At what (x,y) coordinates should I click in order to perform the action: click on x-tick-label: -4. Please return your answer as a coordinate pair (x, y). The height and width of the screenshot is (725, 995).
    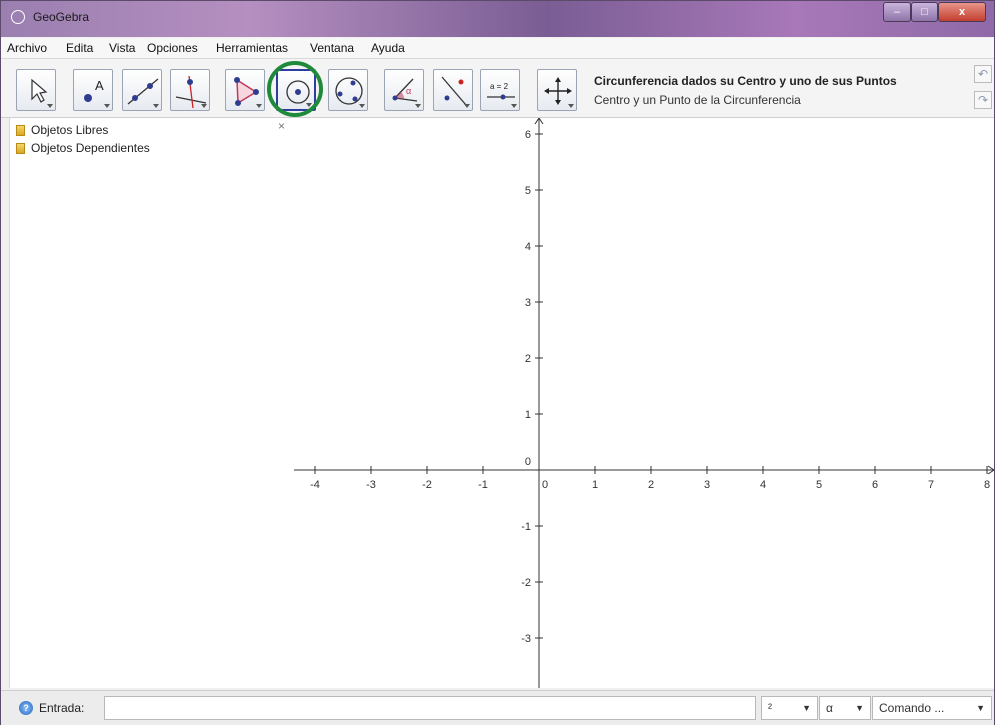
    Looking at the image, I should click on (315, 485).